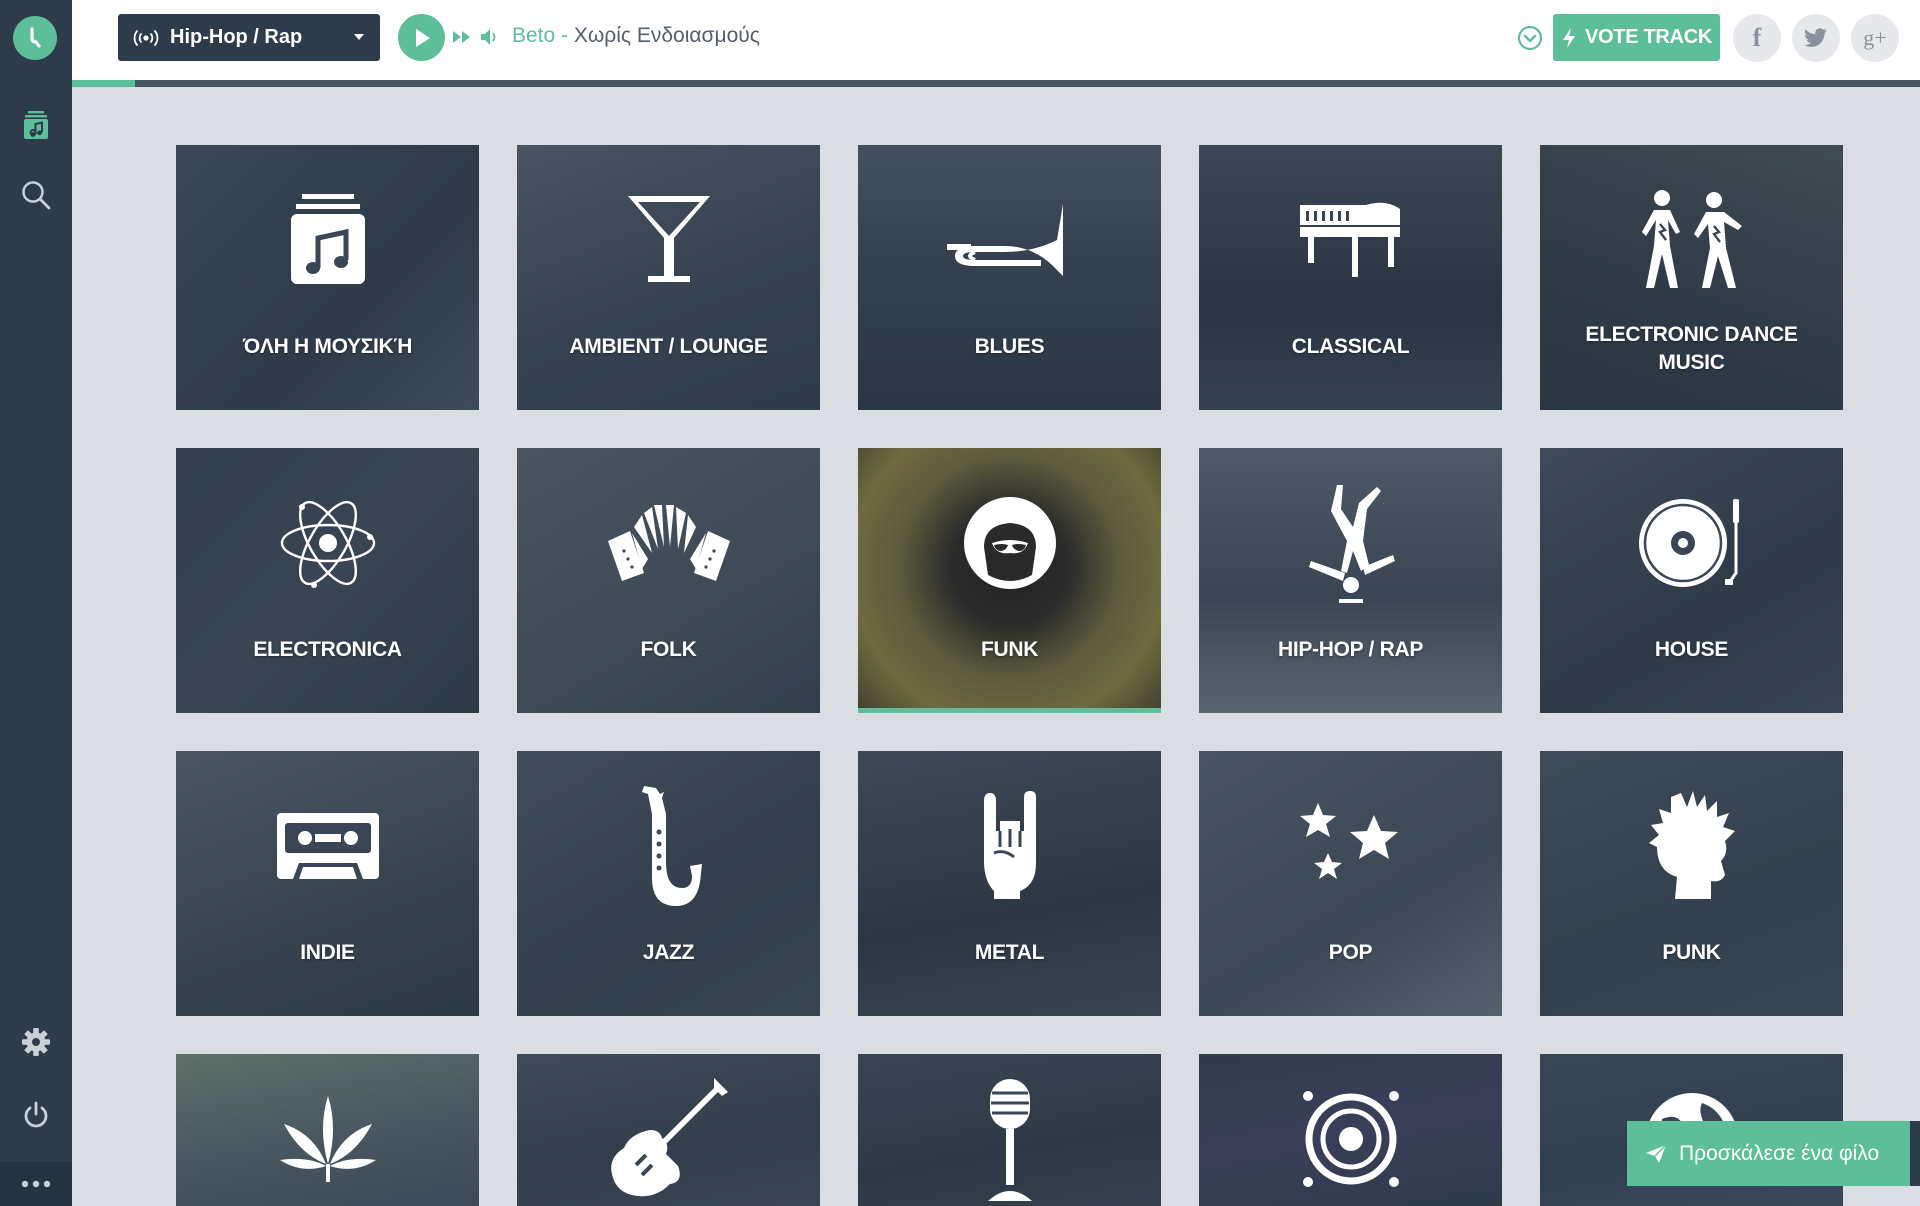 The height and width of the screenshot is (1206, 1920). What do you see at coordinates (1656, 1153) in the screenshot?
I see `paper-plane-icon` at bounding box center [1656, 1153].